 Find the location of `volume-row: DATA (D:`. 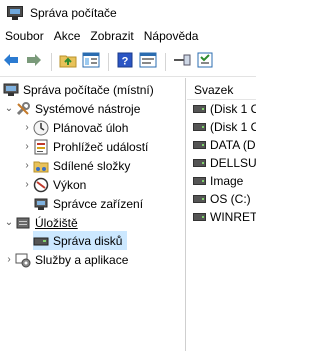

volume-row: DATA (D: is located at coordinates (221, 145).